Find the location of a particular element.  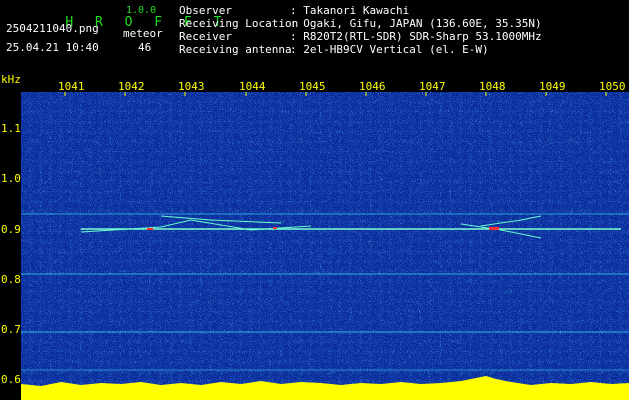

app-version: 1.0.0 is located at coordinates (141, 10).